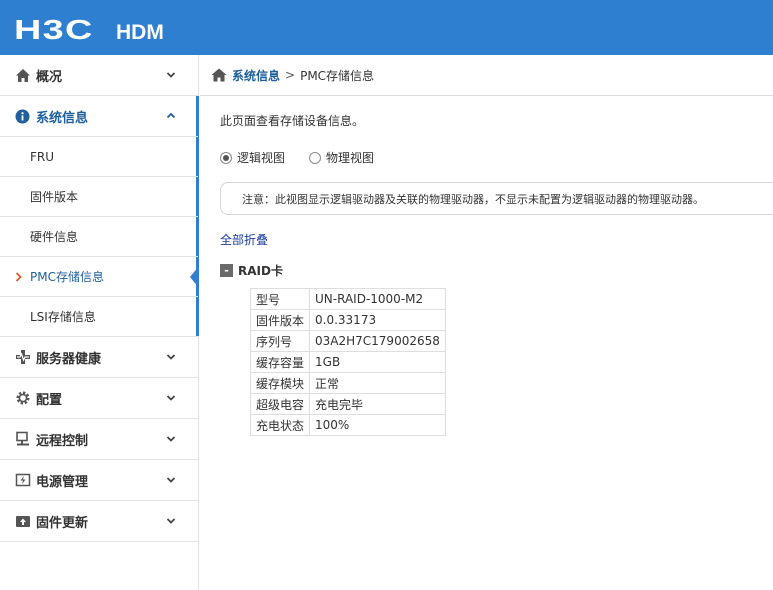  I want to click on property-value: 正常, so click(377, 383).